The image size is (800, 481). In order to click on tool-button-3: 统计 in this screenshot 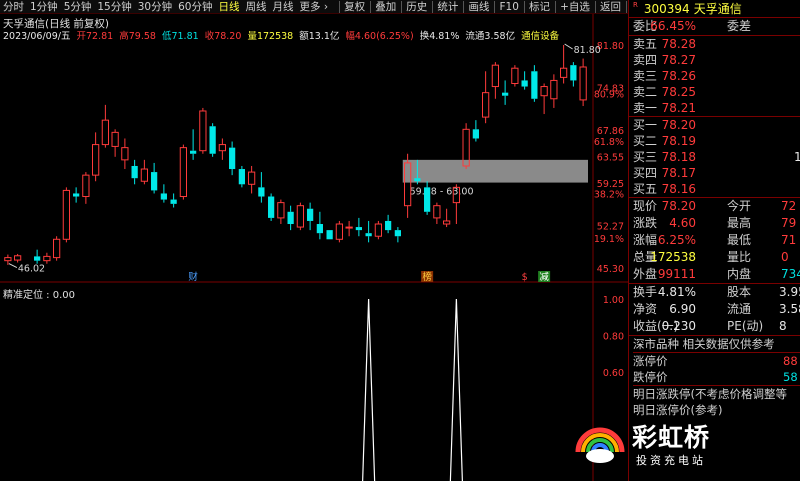, I will do `click(447, 6)`.